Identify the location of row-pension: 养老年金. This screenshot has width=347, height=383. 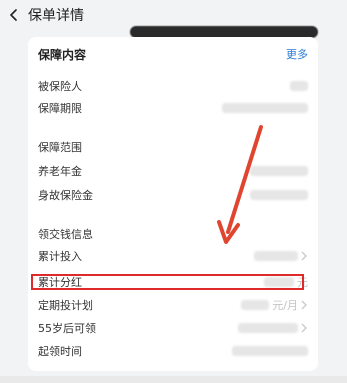
(173, 171).